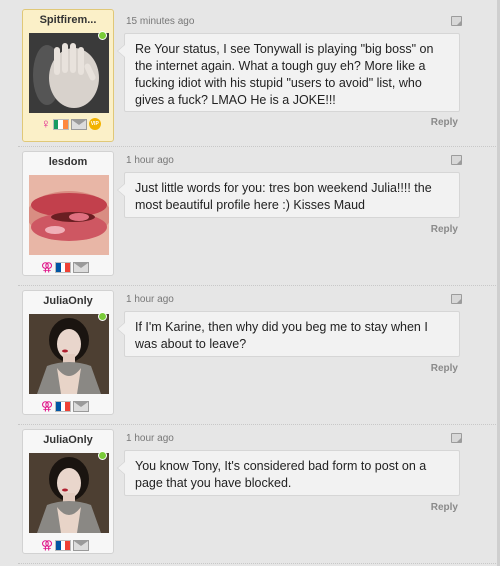  I want to click on comment-time: 15 minutes ago, so click(160, 21).